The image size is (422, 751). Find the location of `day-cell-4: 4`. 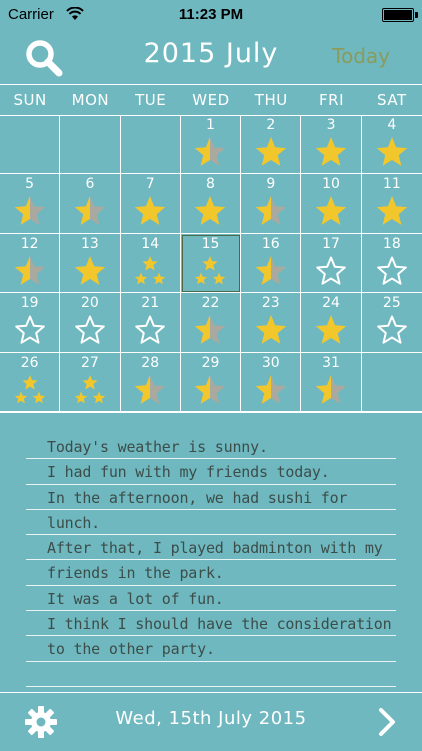

day-cell-4: 4 is located at coordinates (391, 145).